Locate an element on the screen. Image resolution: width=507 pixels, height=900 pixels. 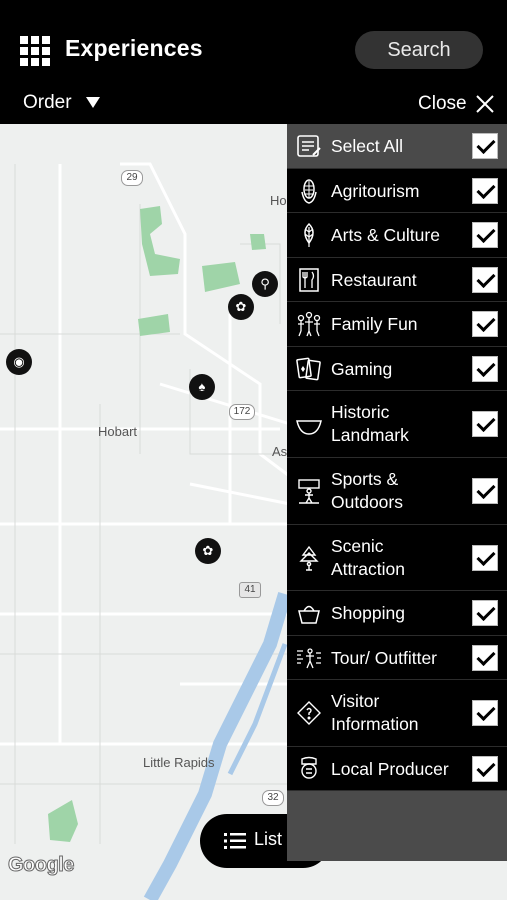
filter-row-family-fun: Family Fun is located at coordinates (397, 324).